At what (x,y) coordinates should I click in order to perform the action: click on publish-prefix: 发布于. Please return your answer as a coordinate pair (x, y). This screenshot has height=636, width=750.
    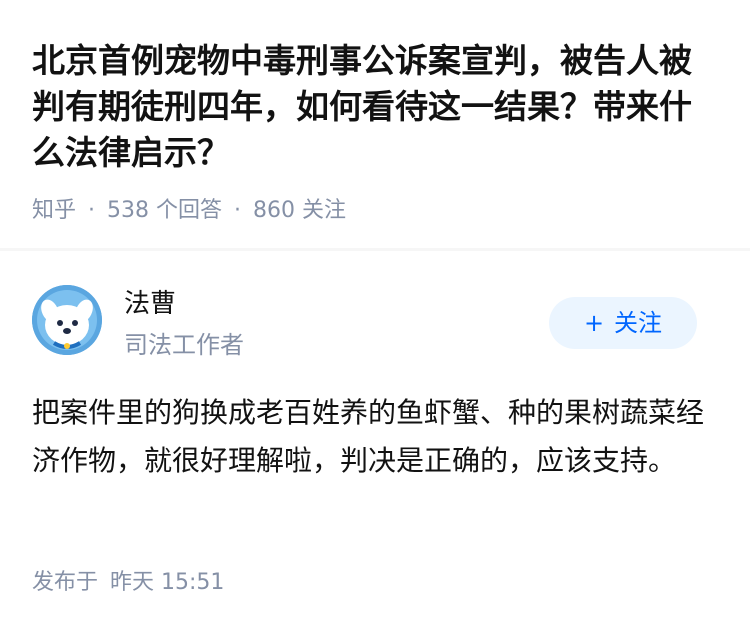
    Looking at the image, I should click on (65, 582).